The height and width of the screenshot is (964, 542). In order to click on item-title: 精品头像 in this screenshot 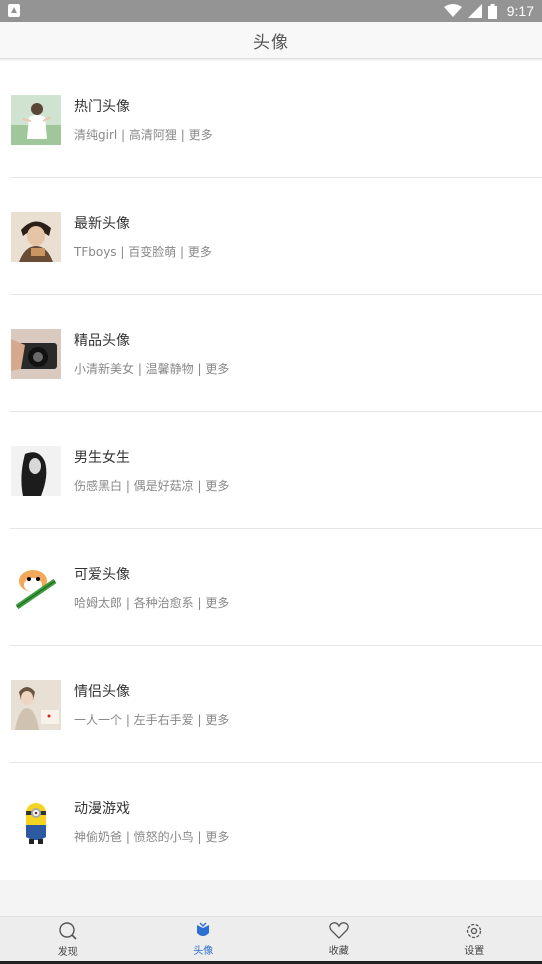, I will do `click(102, 341)`.